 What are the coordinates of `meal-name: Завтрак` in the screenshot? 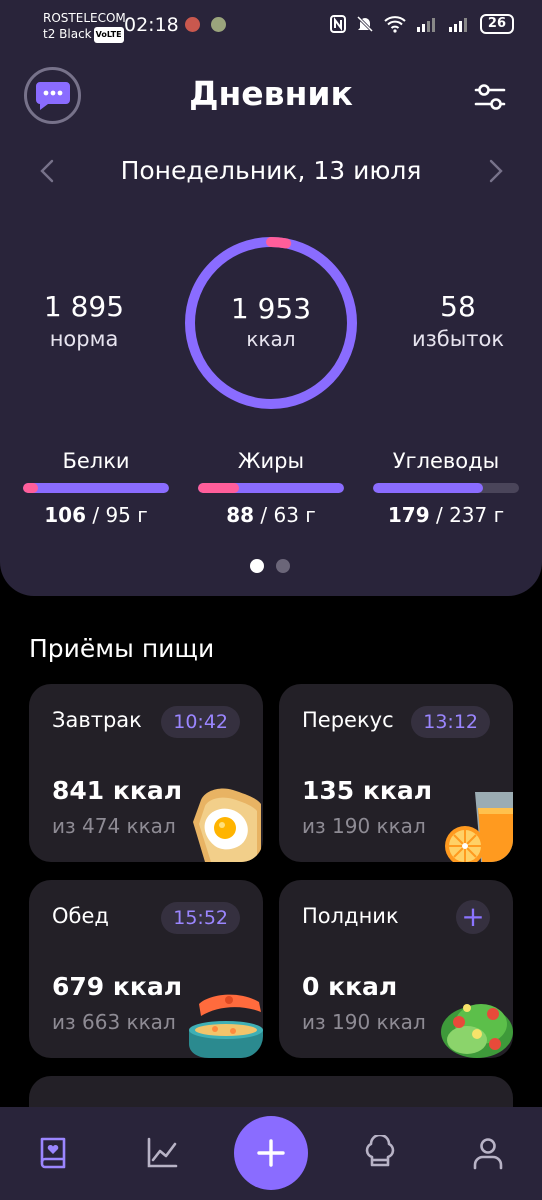 It's located at (97, 720).